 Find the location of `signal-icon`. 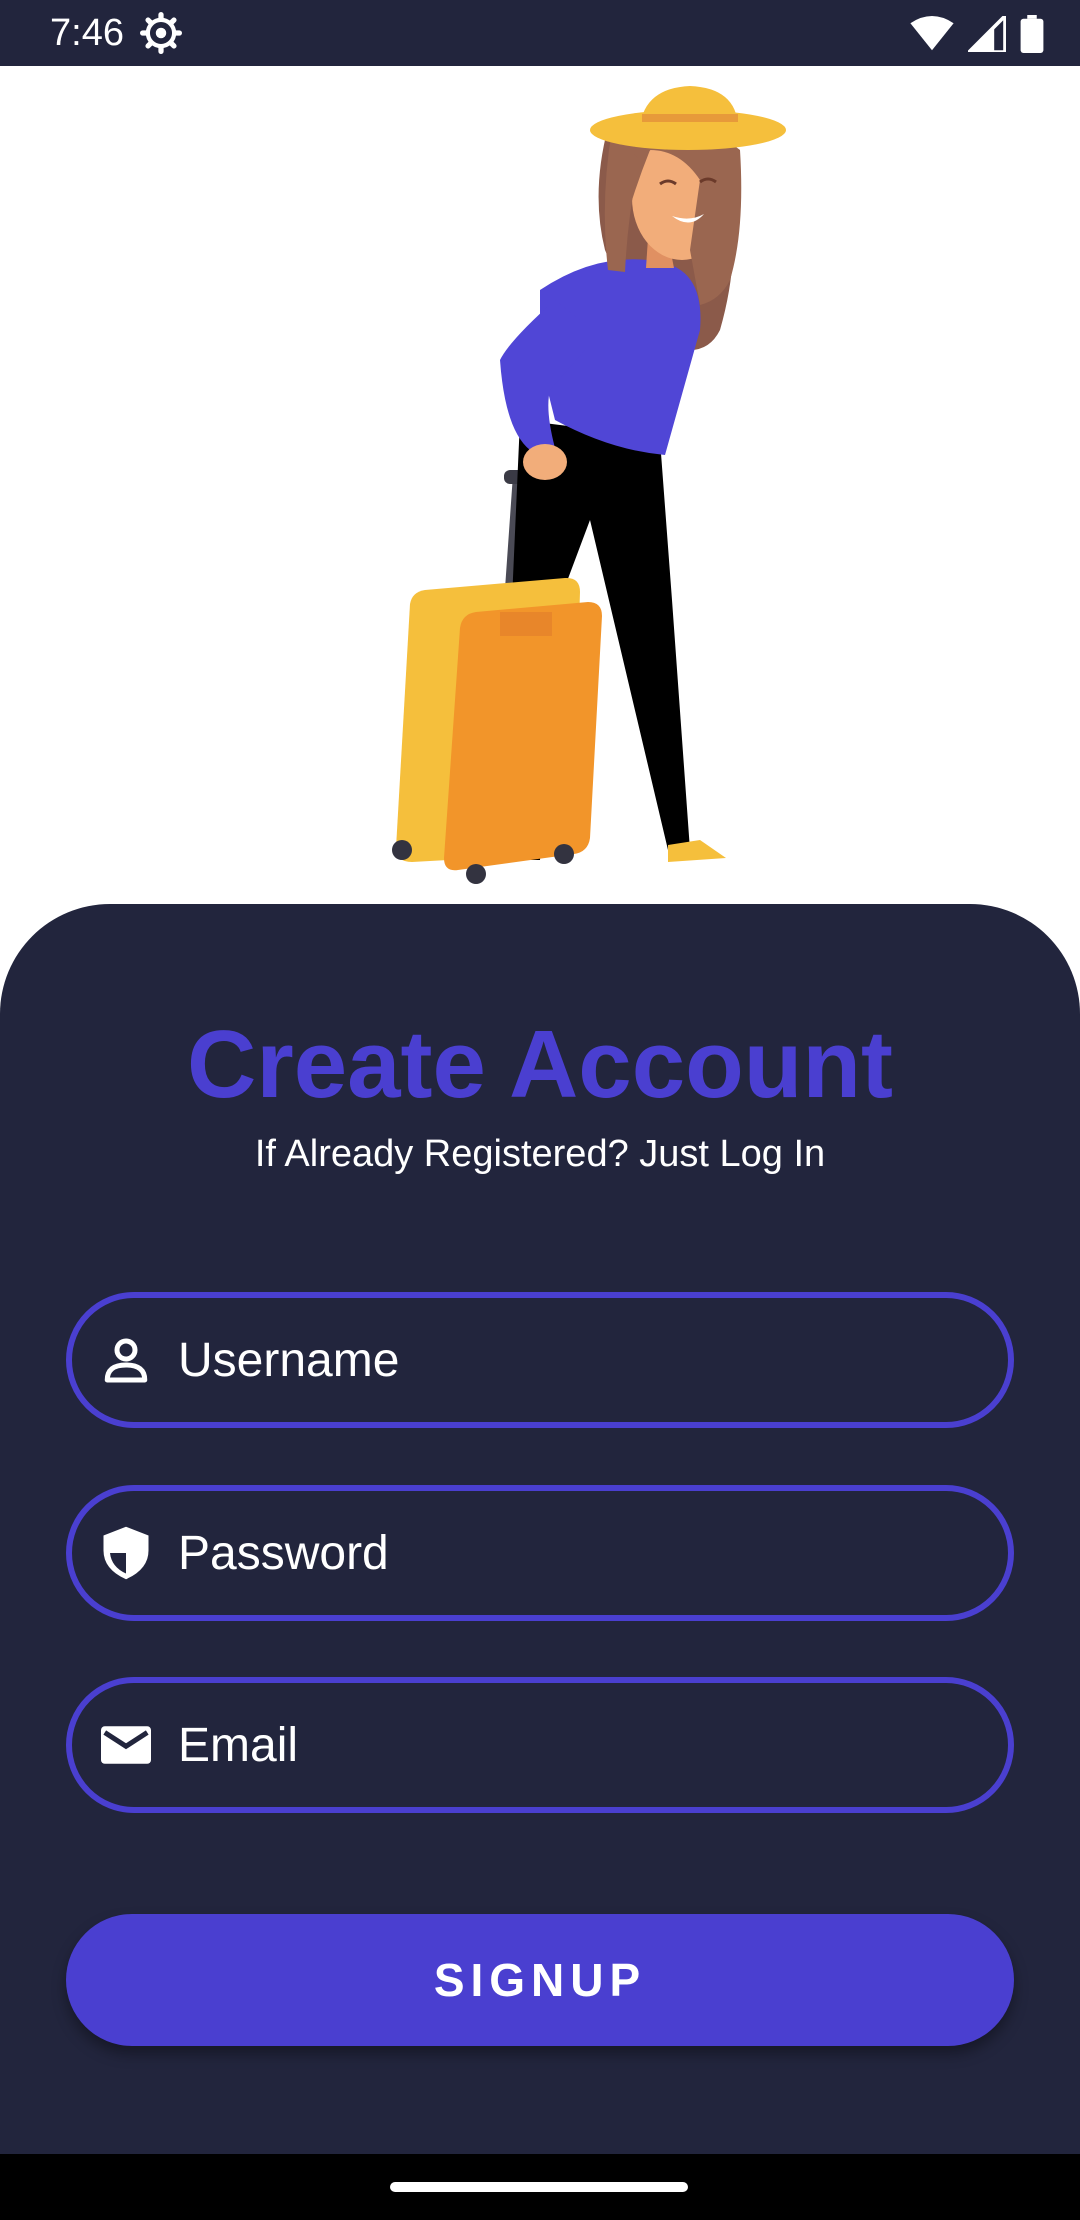

signal-icon is located at coordinates (987, 34).